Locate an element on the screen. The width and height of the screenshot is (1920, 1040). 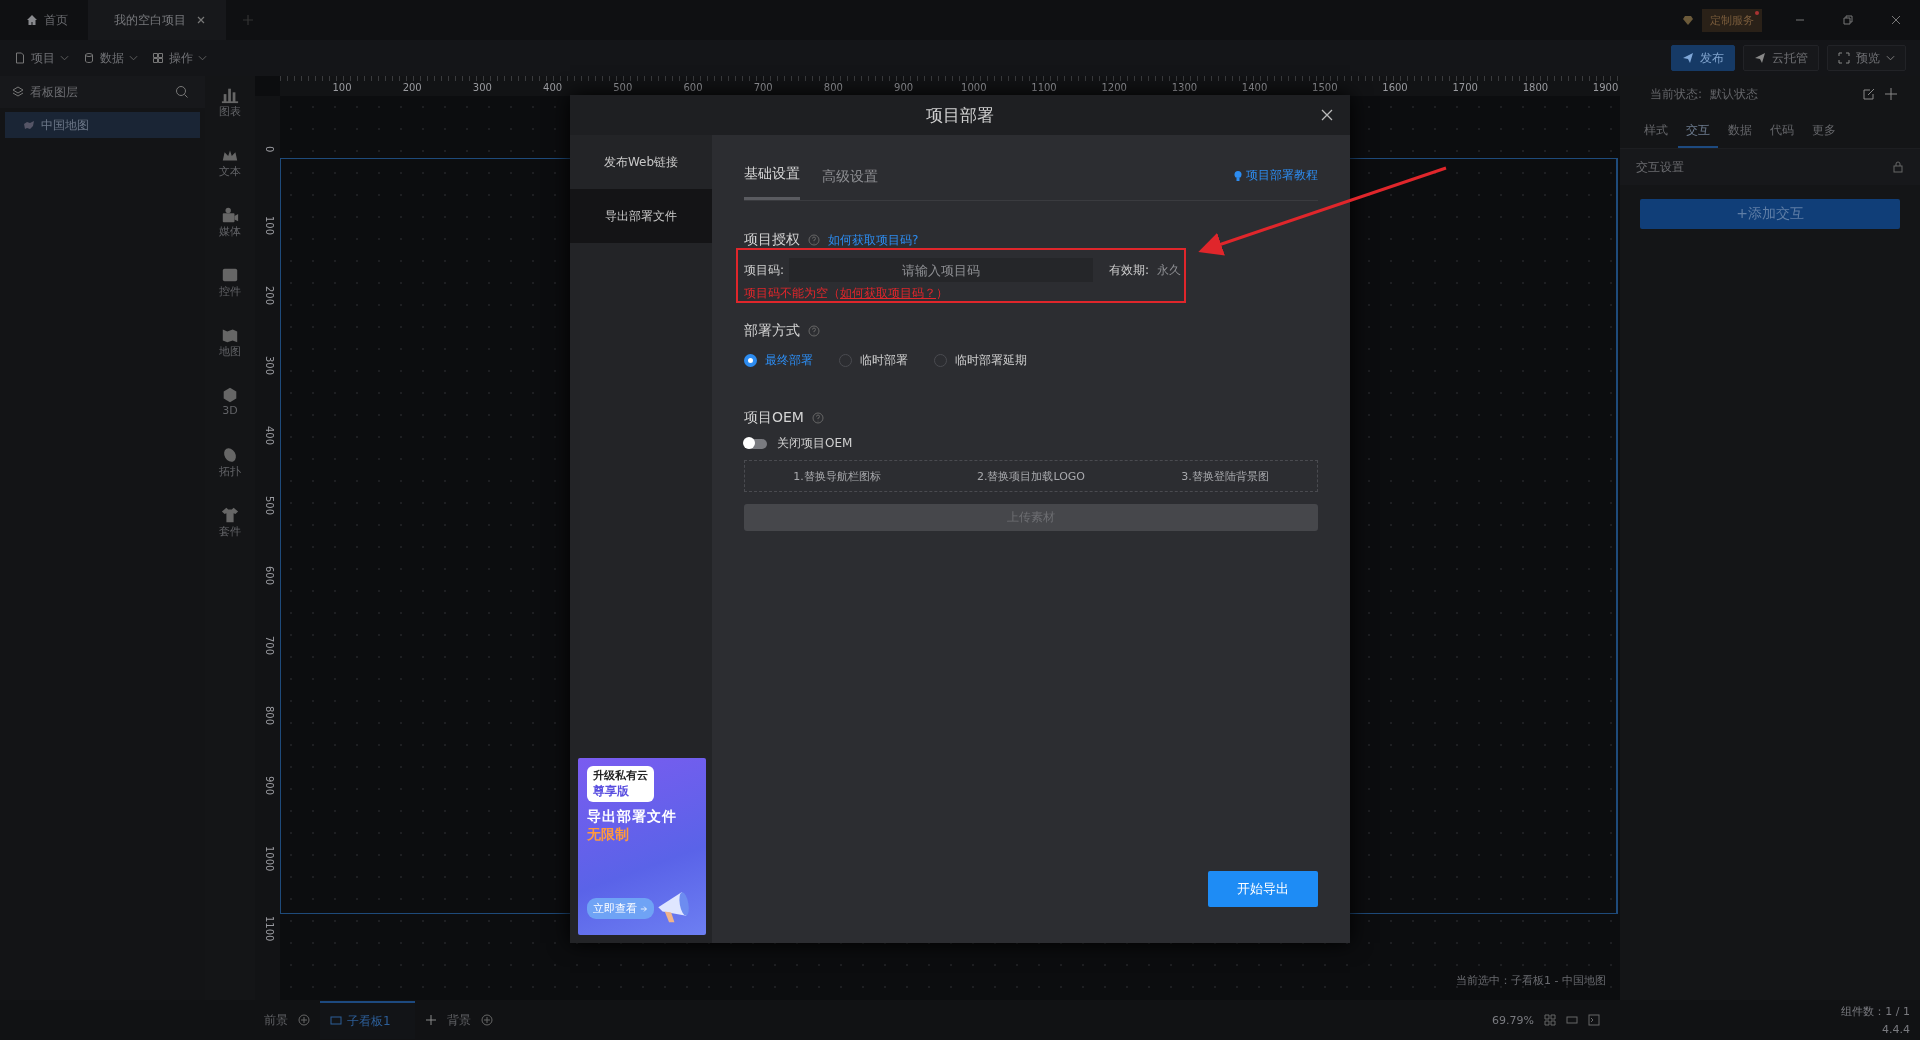
restore-icon is located at coordinates (1848, 20).